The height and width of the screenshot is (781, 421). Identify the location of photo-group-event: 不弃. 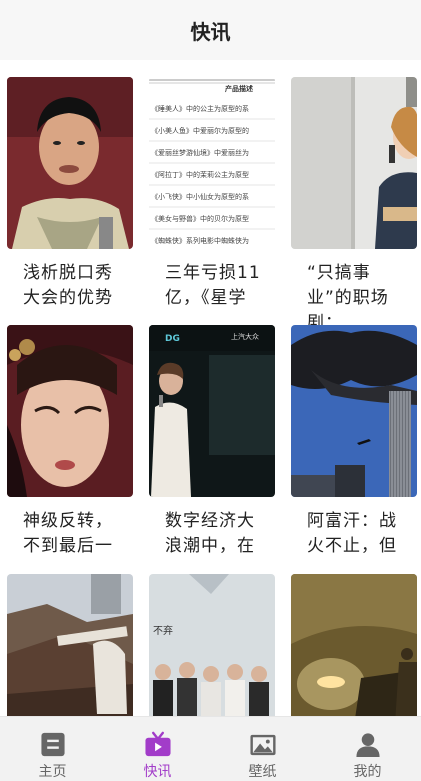
(212, 645).